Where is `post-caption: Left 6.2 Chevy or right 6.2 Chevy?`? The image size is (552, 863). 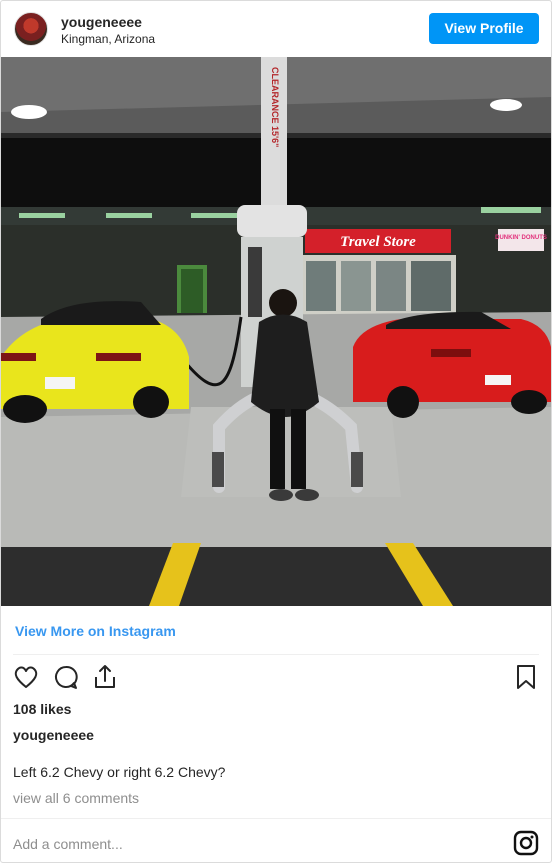
post-caption: Left 6.2 Chevy or right 6.2 Chevy? is located at coordinates (119, 772).